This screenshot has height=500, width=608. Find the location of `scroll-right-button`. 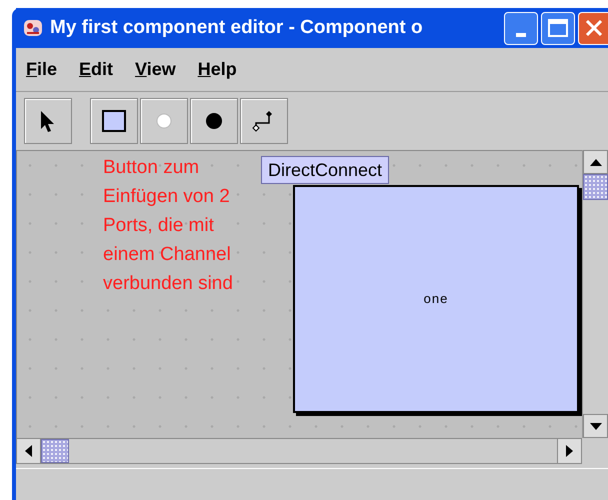

scroll-right-button is located at coordinates (569, 451).